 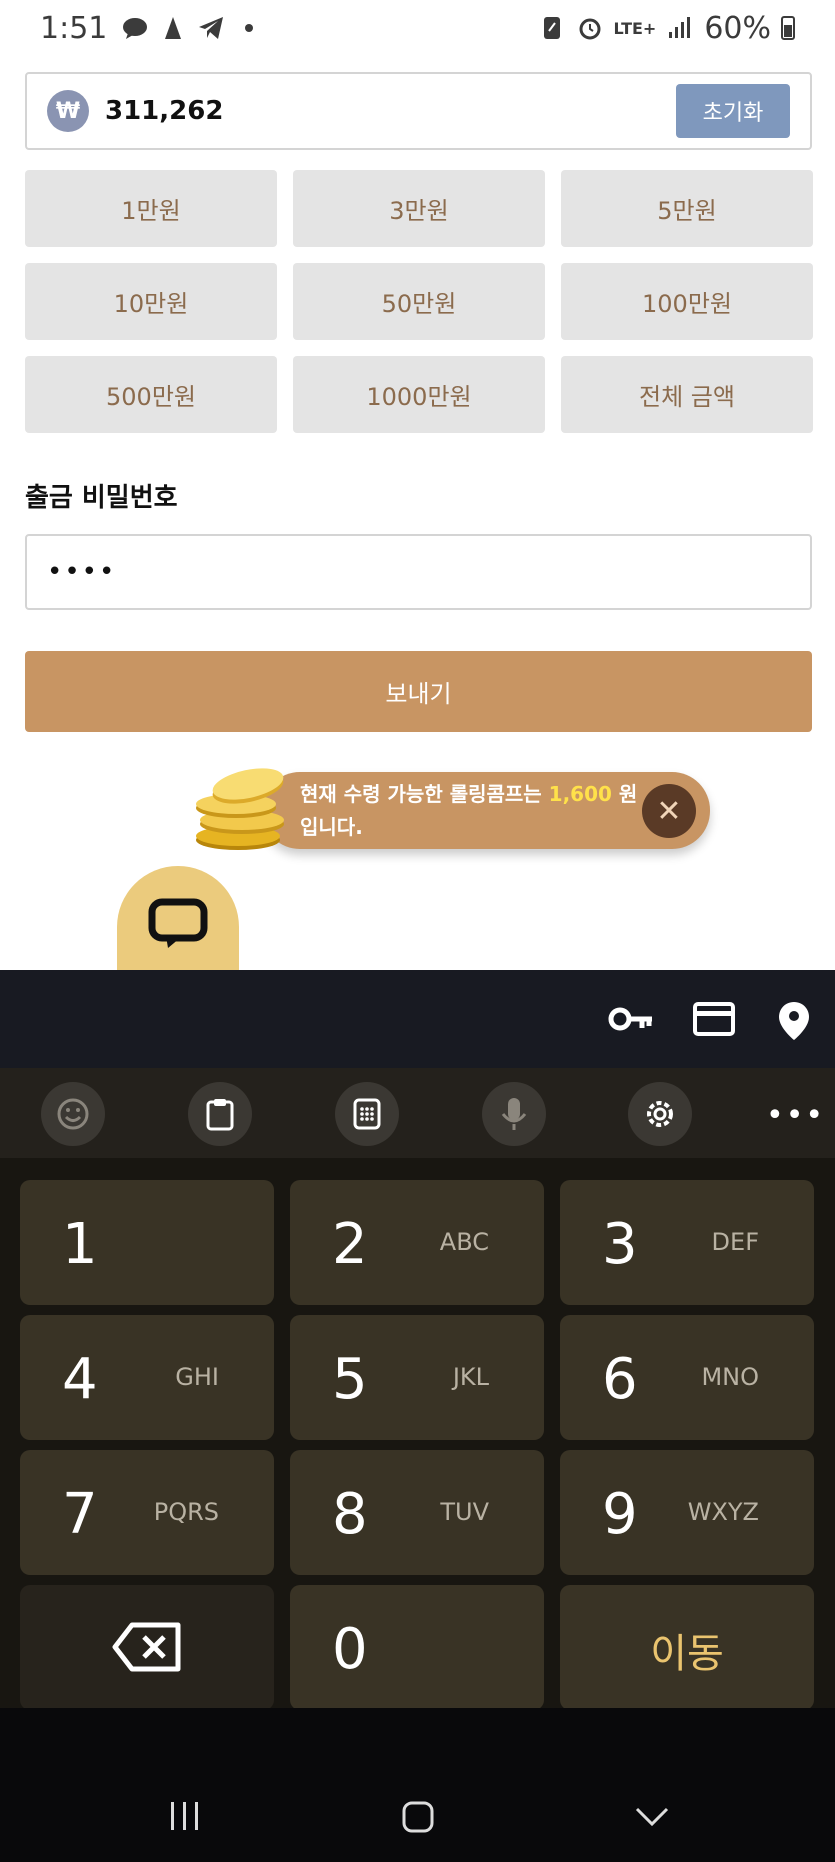 I want to click on amount-value: 311,262, so click(x=164, y=111).